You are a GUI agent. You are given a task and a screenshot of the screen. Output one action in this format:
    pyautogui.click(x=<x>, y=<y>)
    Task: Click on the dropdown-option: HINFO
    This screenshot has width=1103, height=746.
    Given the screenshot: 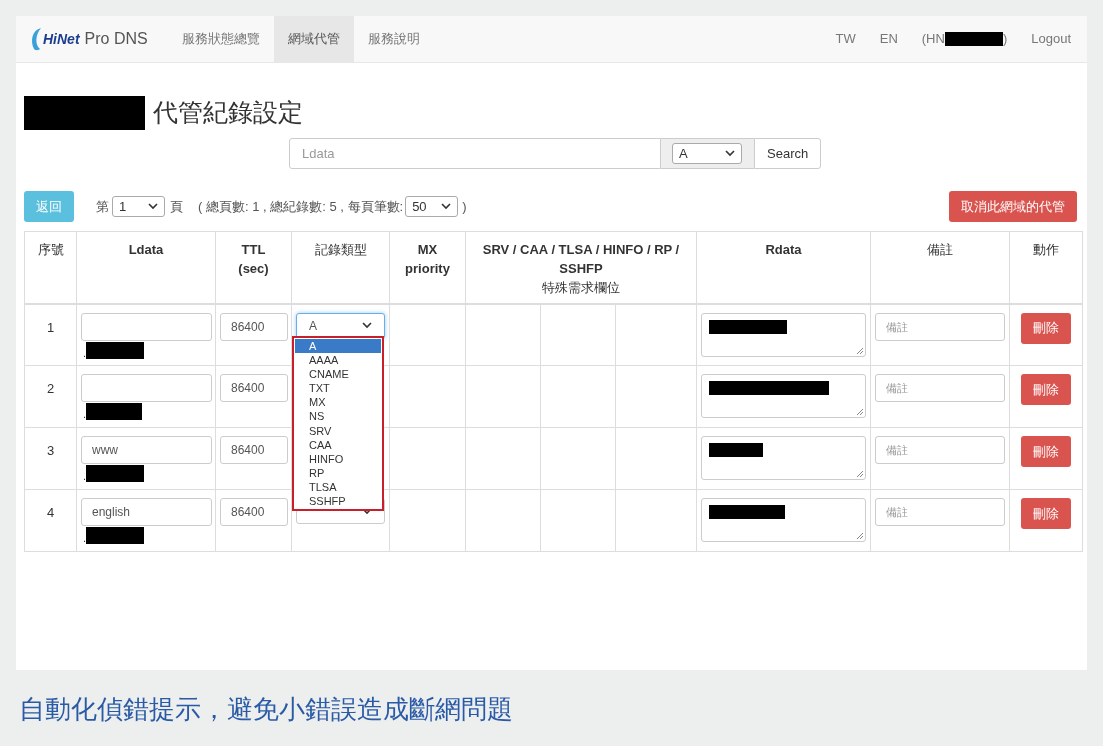 What is the action you would take?
    pyautogui.click(x=338, y=458)
    